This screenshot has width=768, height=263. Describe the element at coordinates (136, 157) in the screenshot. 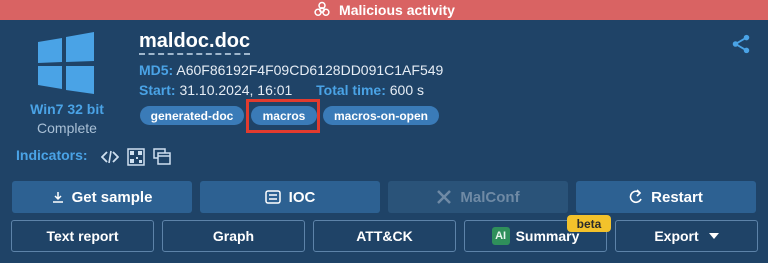

I see `qr-grid-icon` at that location.